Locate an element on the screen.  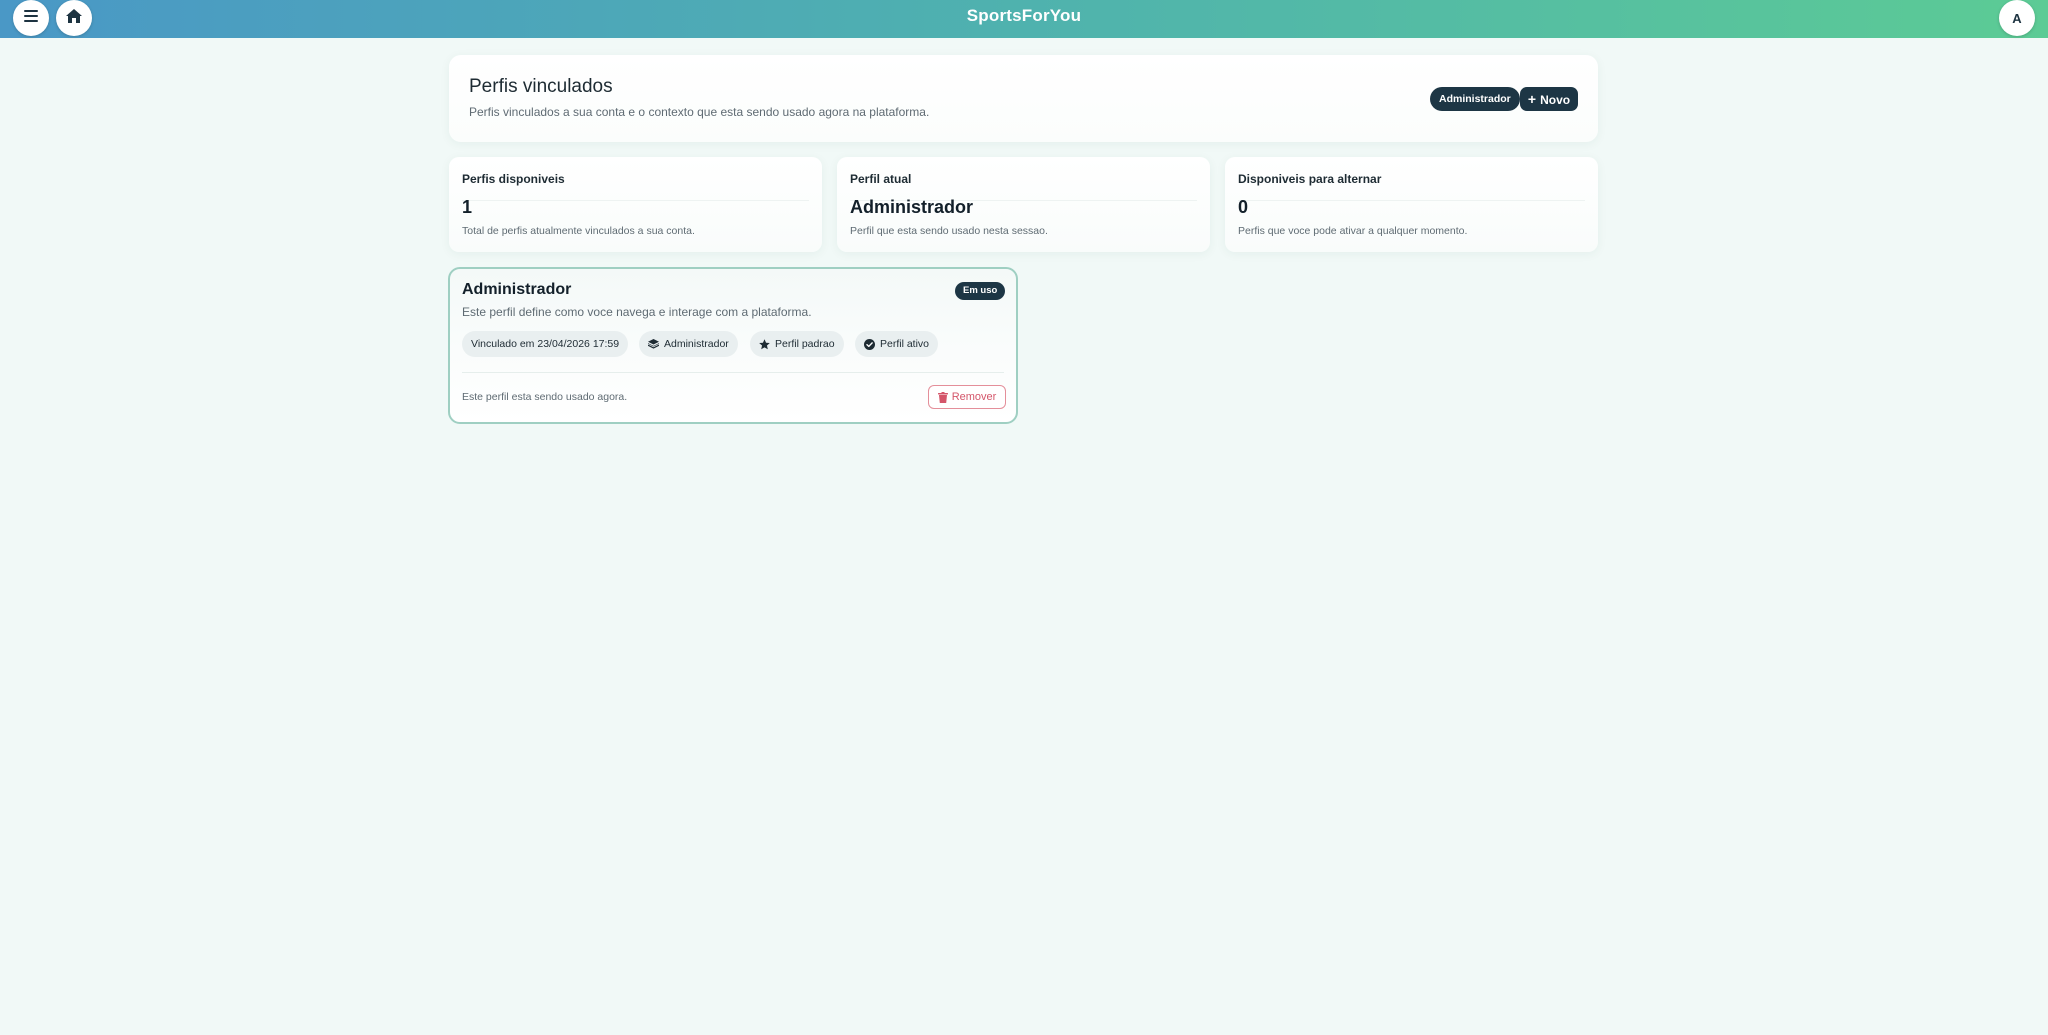
star-icon is located at coordinates (764, 344).